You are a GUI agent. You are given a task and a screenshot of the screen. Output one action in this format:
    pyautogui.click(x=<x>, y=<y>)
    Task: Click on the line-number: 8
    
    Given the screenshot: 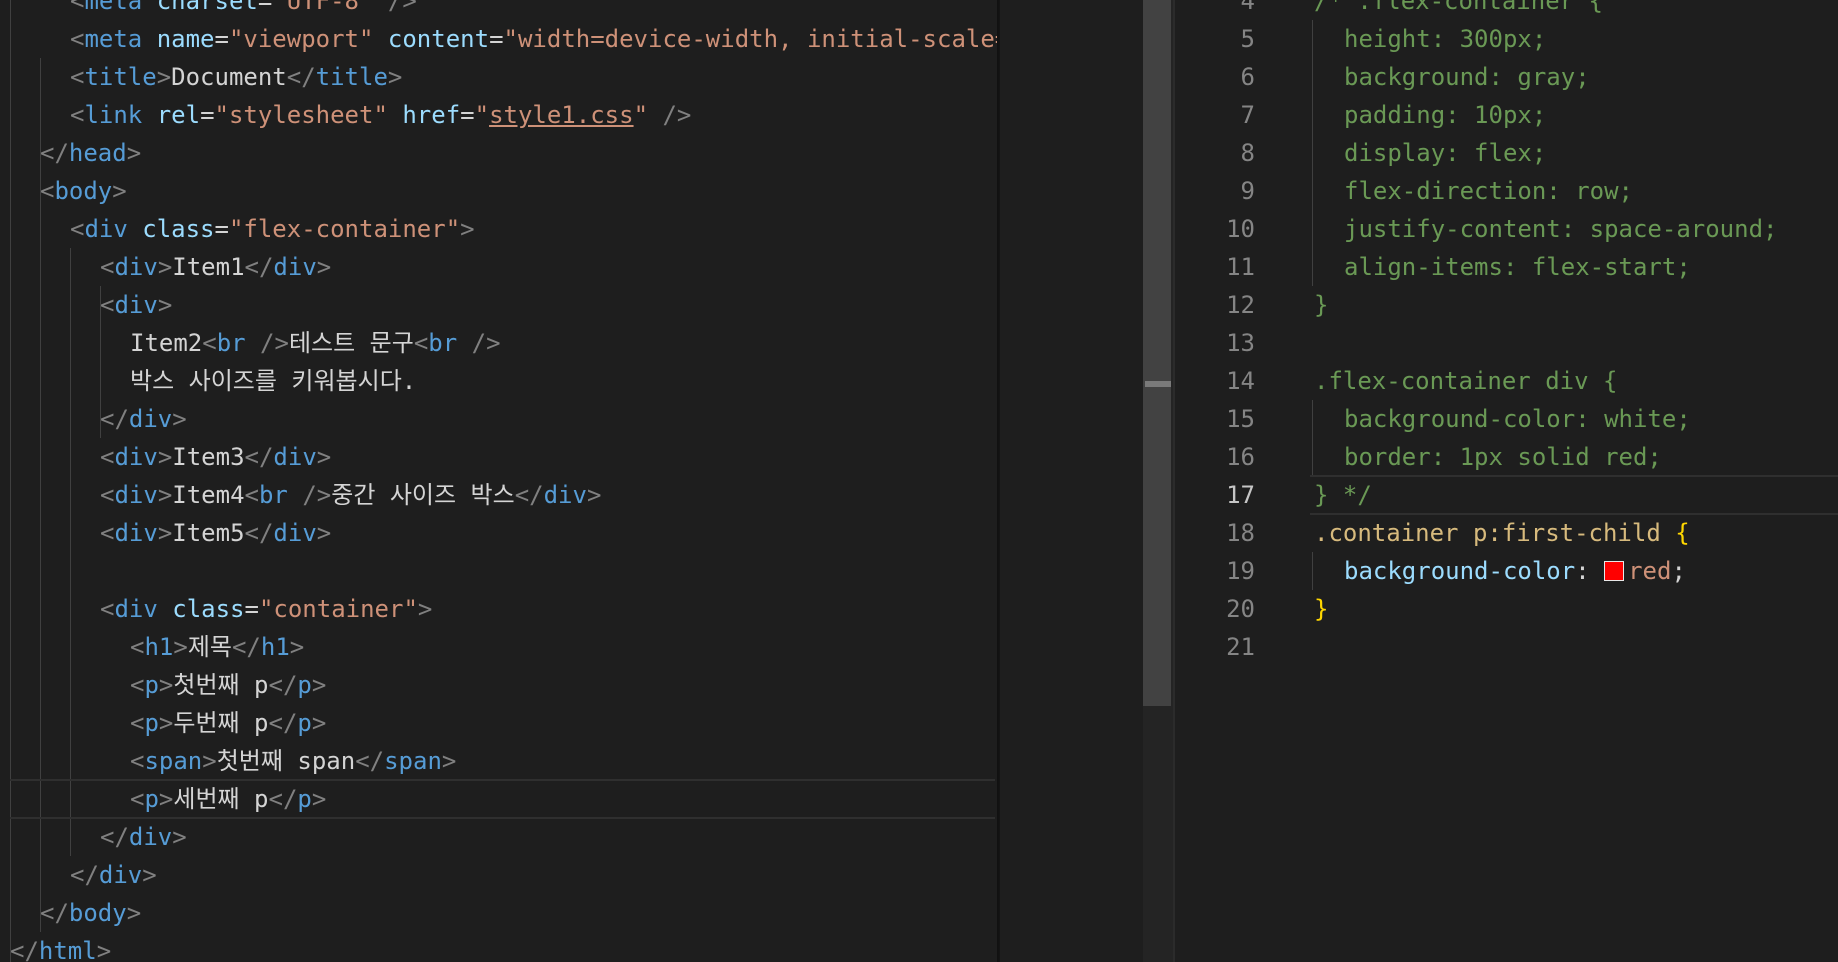 What is the action you would take?
    pyautogui.click(x=1247, y=153)
    